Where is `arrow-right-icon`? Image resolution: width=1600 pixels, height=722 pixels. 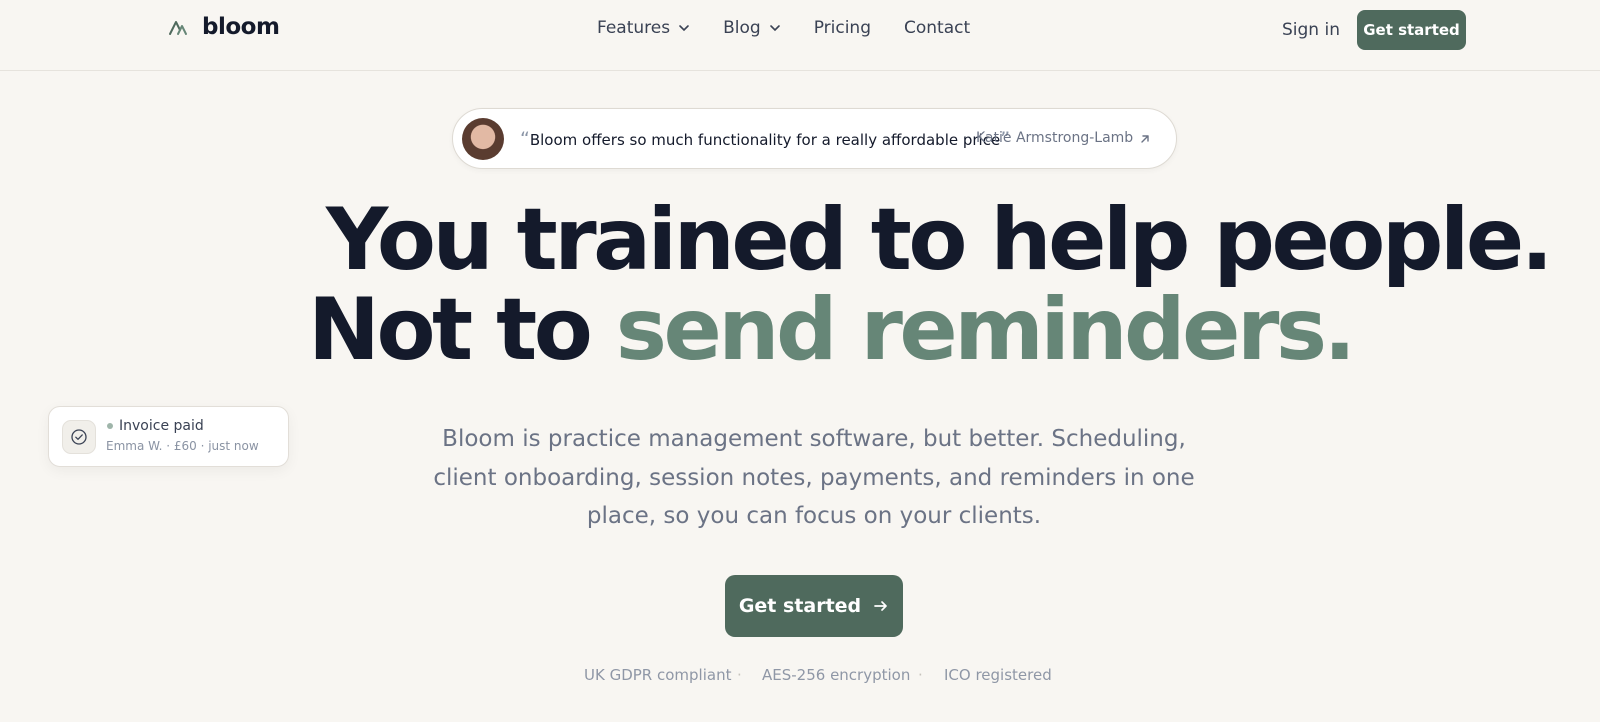 arrow-right-icon is located at coordinates (881, 606).